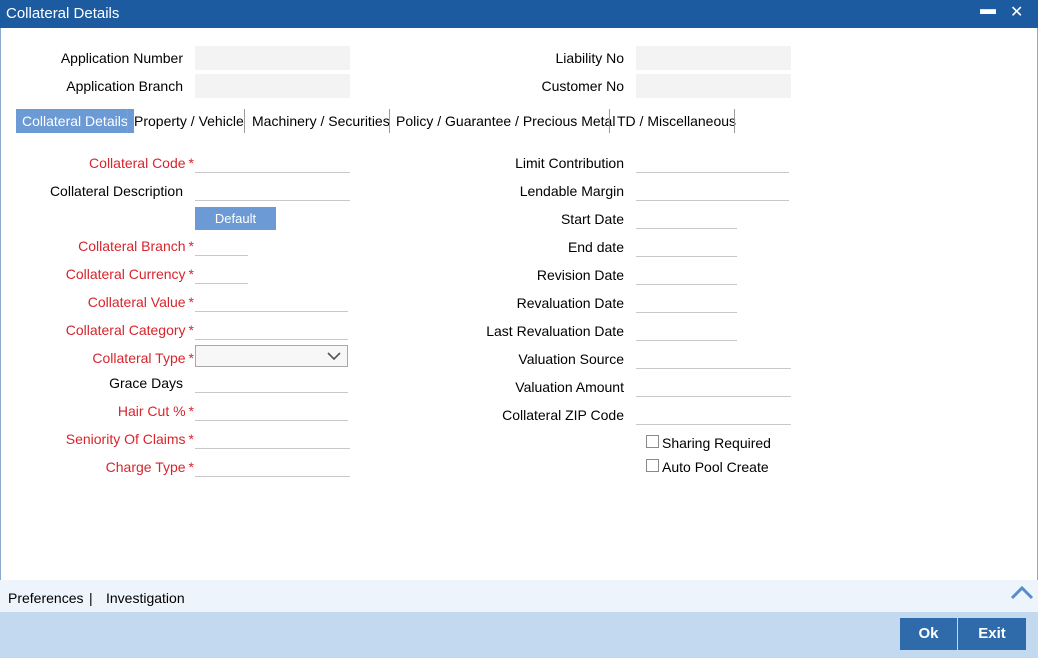  What do you see at coordinates (145, 598) in the screenshot?
I see `investigation-link: Investigation` at bounding box center [145, 598].